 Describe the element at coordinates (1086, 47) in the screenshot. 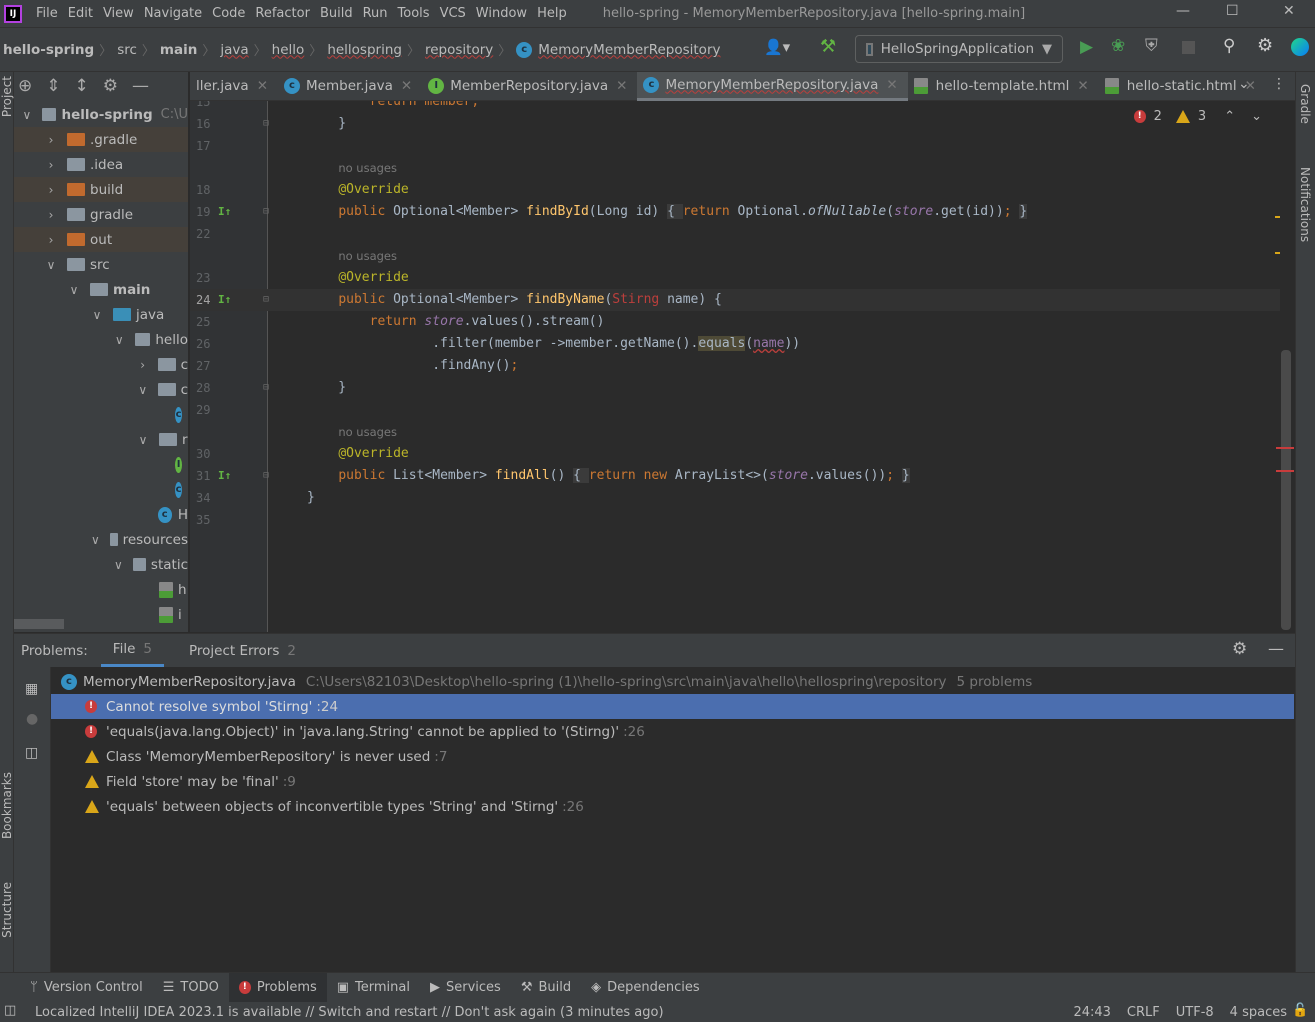

I see `run-icon: ▶` at that location.